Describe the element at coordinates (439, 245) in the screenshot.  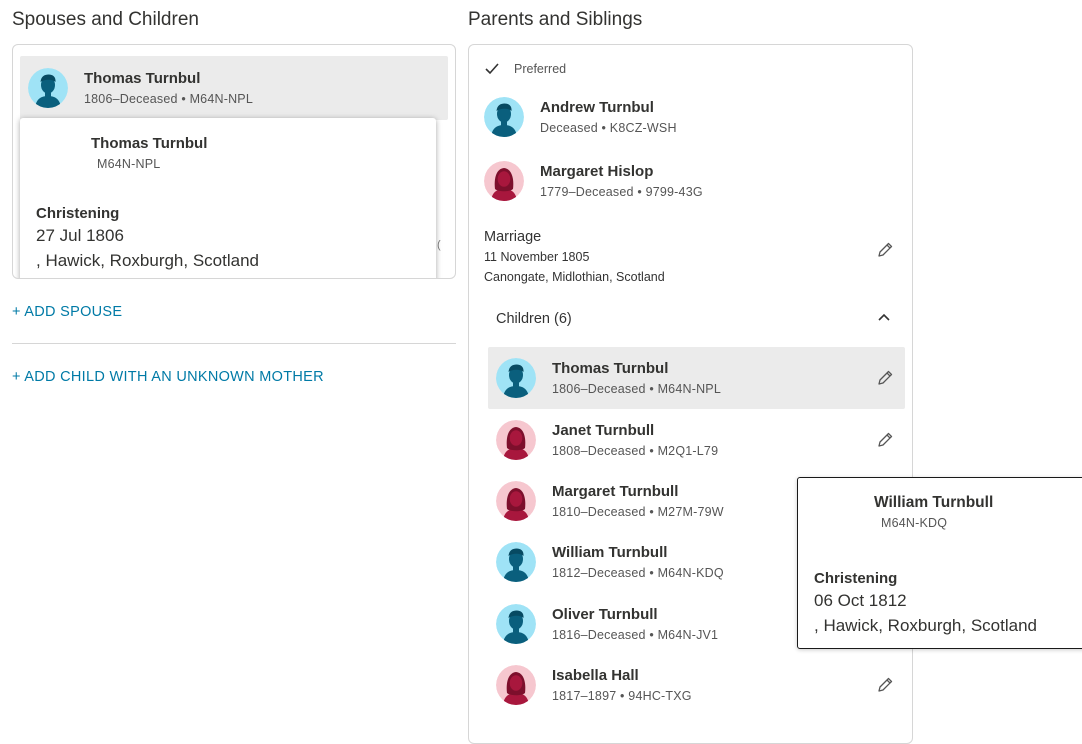
I see `scroll-edge-glyph: (` at that location.